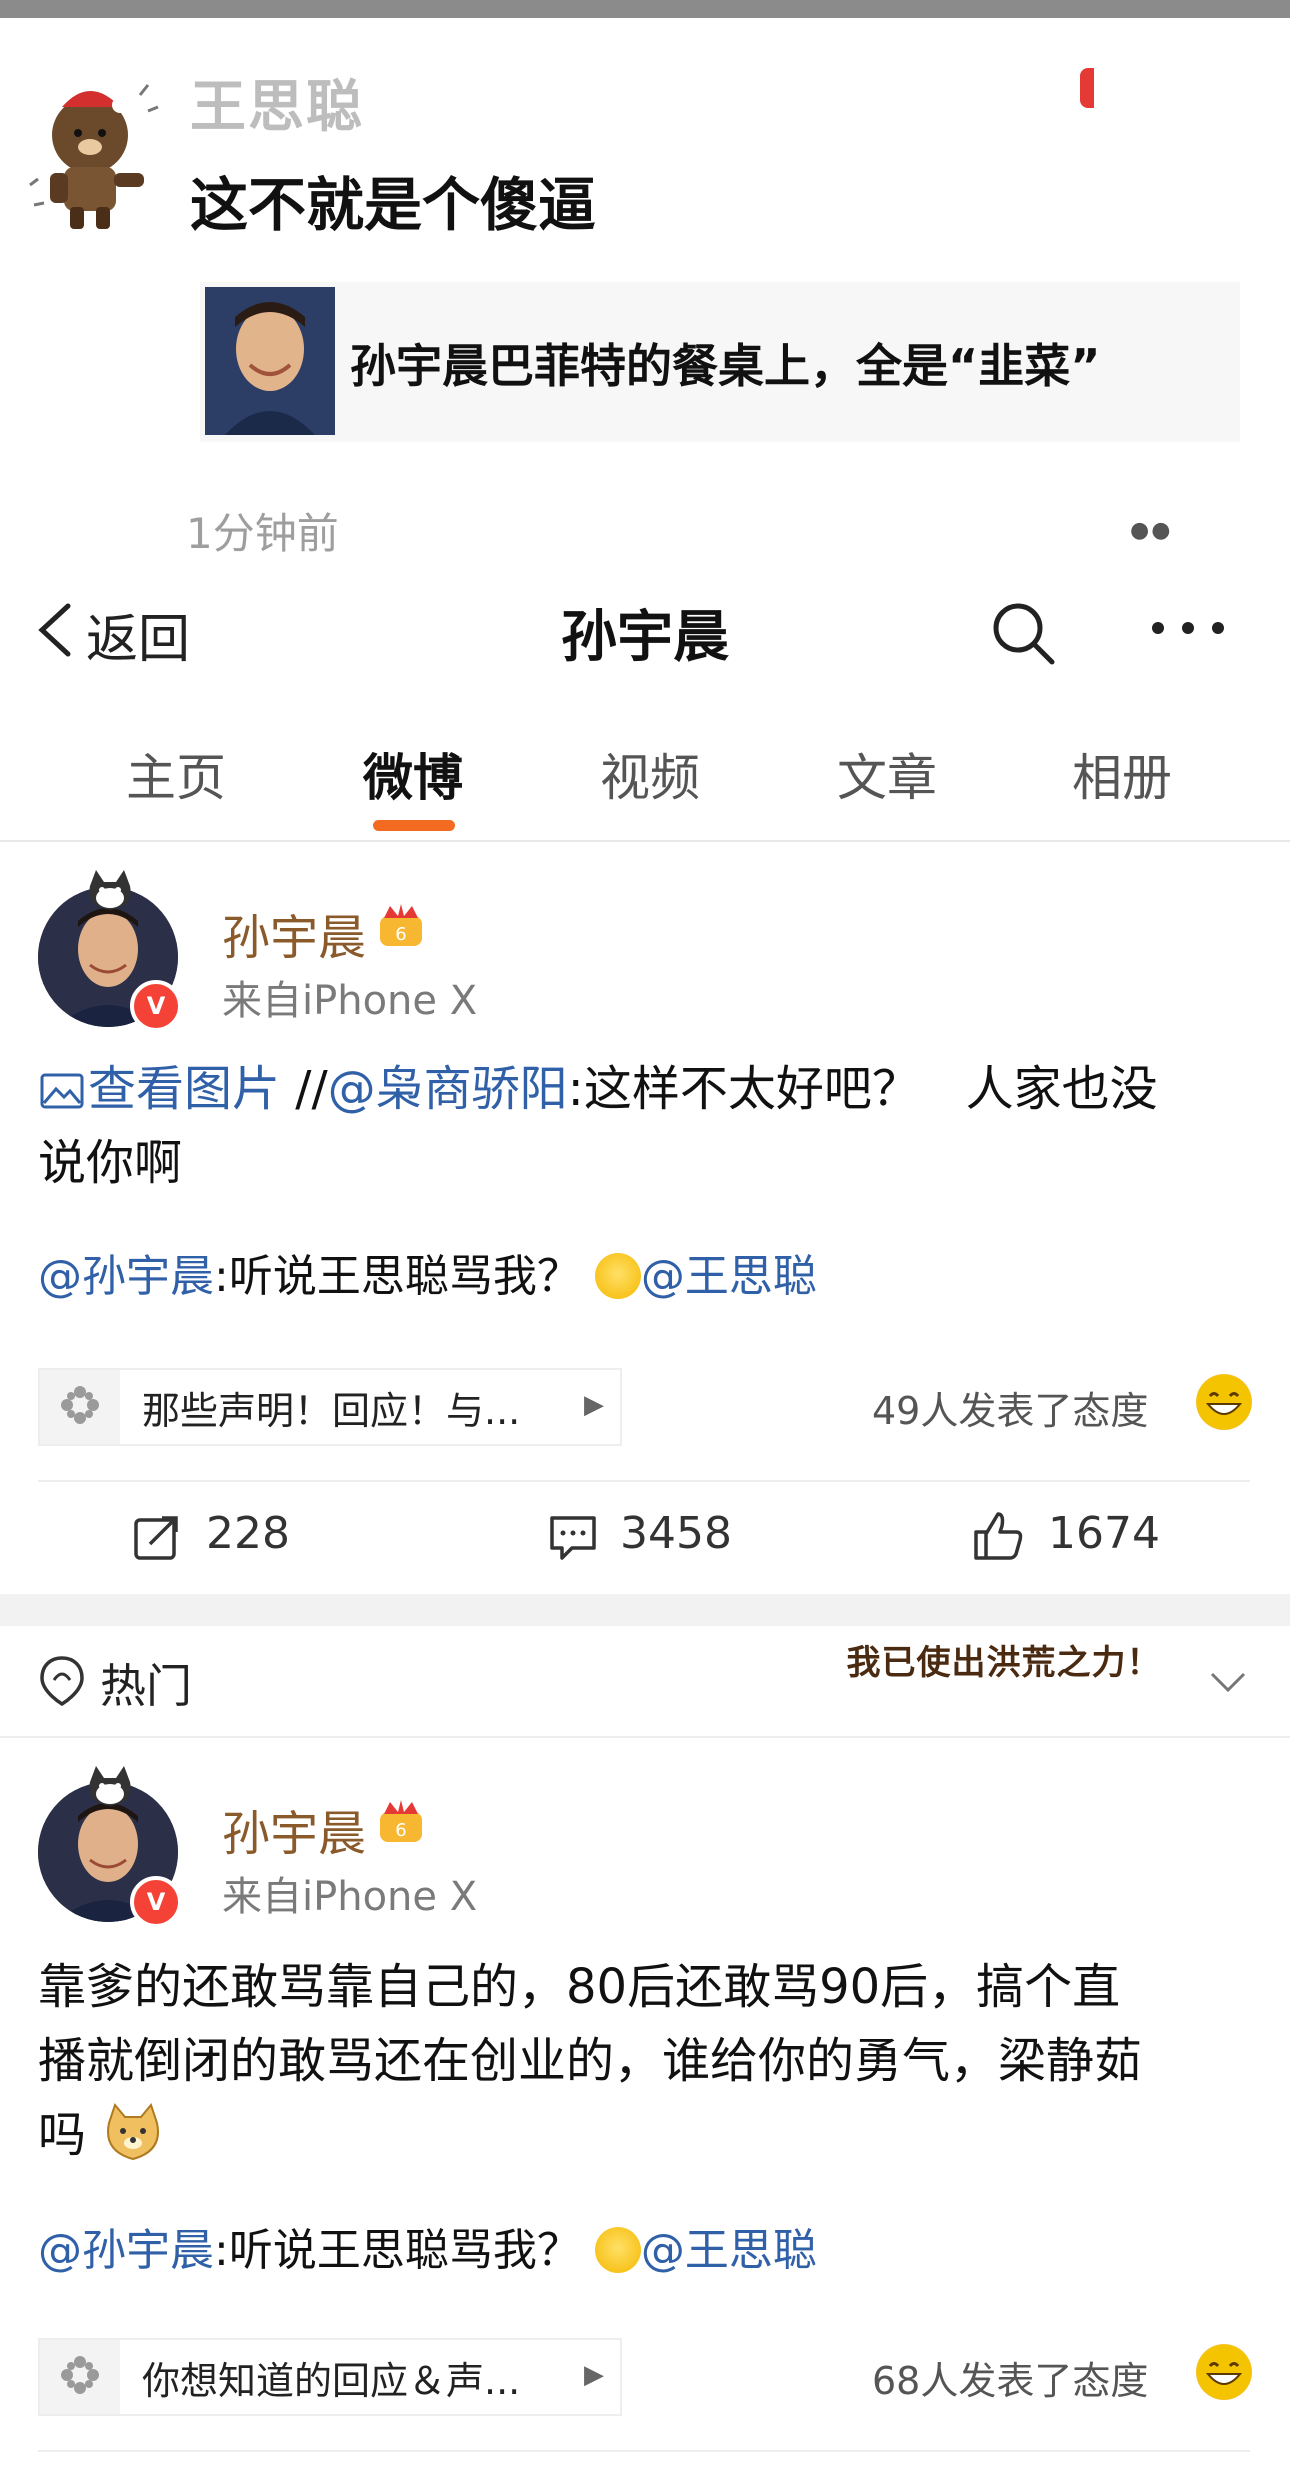 The height and width of the screenshot is (2489, 1290). Describe the element at coordinates (590, 2061) in the screenshot. I see `post-text-line2: 播就倒闭的敢骂还在创业的，谁给你的勇气，梁静茹` at that location.